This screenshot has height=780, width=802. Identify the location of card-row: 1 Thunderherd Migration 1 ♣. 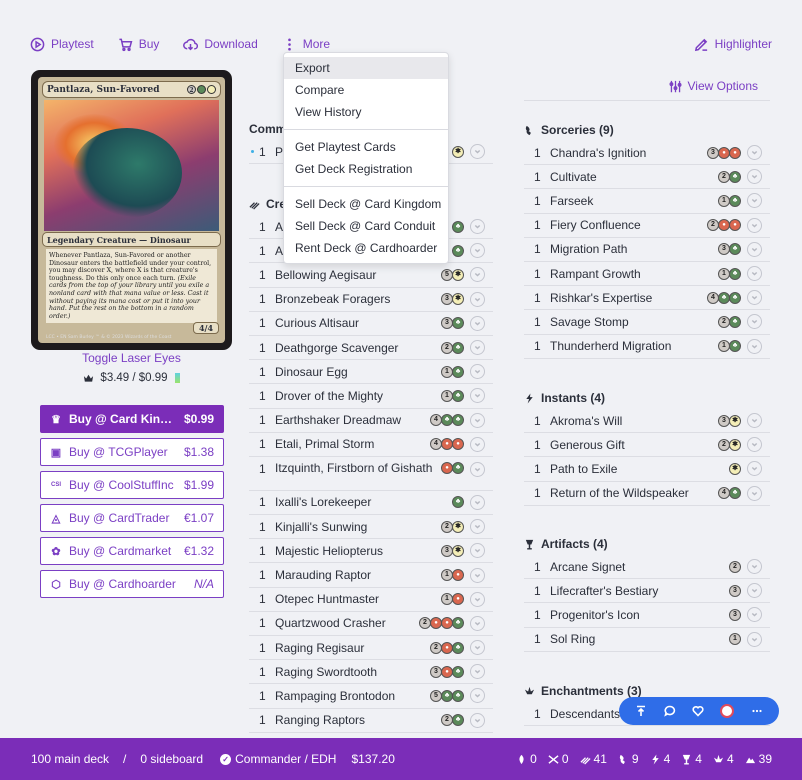
(647, 347).